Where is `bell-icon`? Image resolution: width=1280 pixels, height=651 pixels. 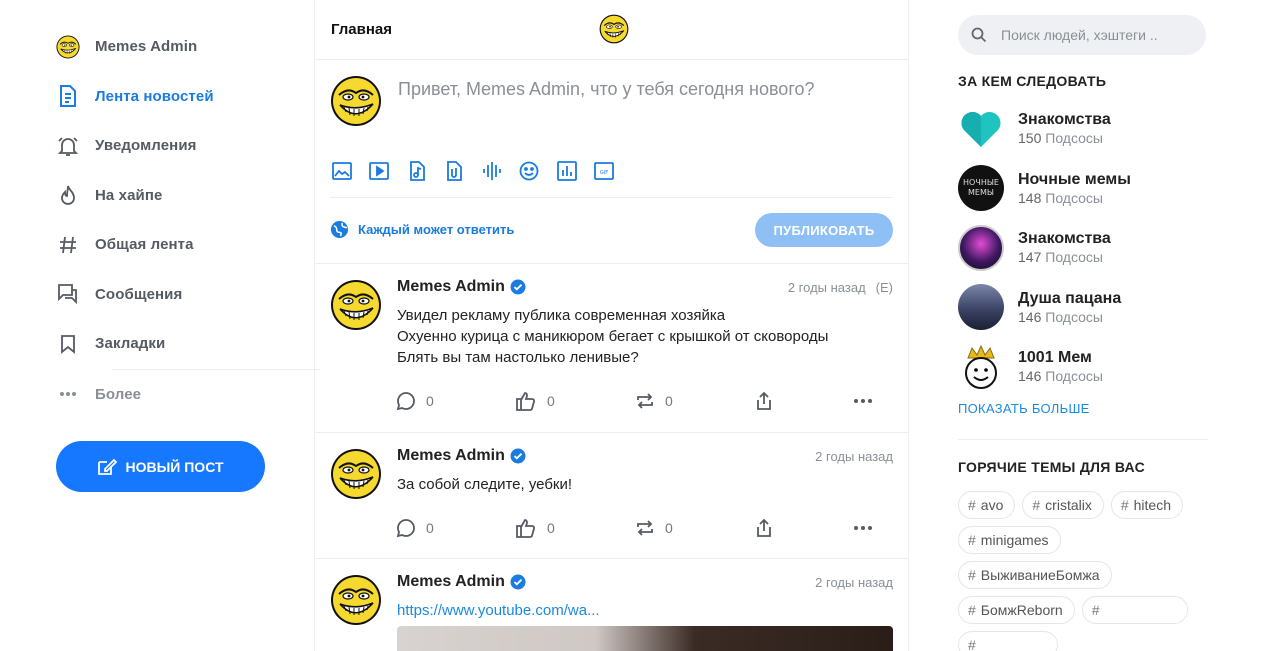
bell-icon is located at coordinates (68, 146).